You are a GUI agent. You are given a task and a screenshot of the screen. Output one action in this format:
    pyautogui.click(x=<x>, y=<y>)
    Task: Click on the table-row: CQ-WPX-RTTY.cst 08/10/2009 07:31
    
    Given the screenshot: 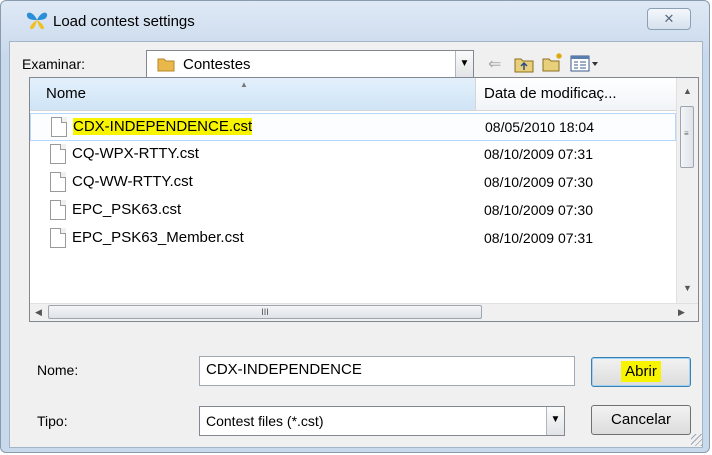 What is the action you would take?
    pyautogui.click(x=353, y=155)
    